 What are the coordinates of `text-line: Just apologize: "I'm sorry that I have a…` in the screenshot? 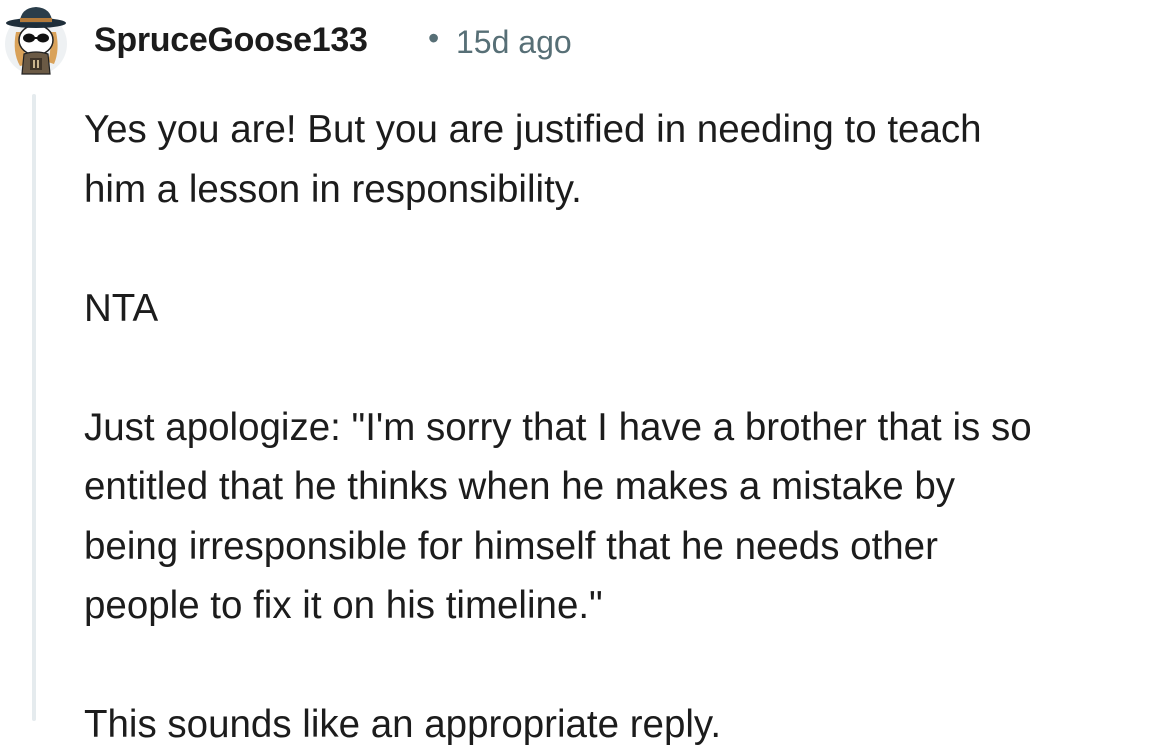 It's located at (558, 427).